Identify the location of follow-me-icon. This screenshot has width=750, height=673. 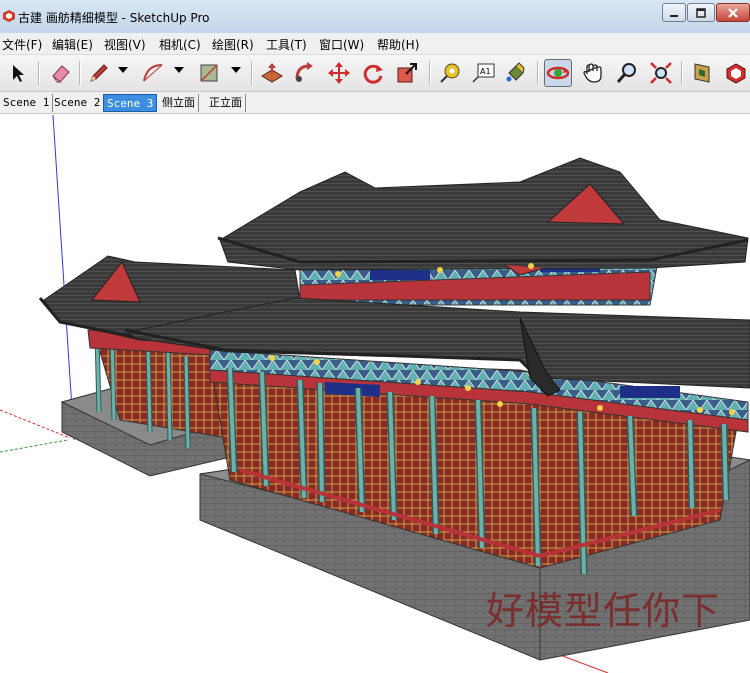
(304, 72).